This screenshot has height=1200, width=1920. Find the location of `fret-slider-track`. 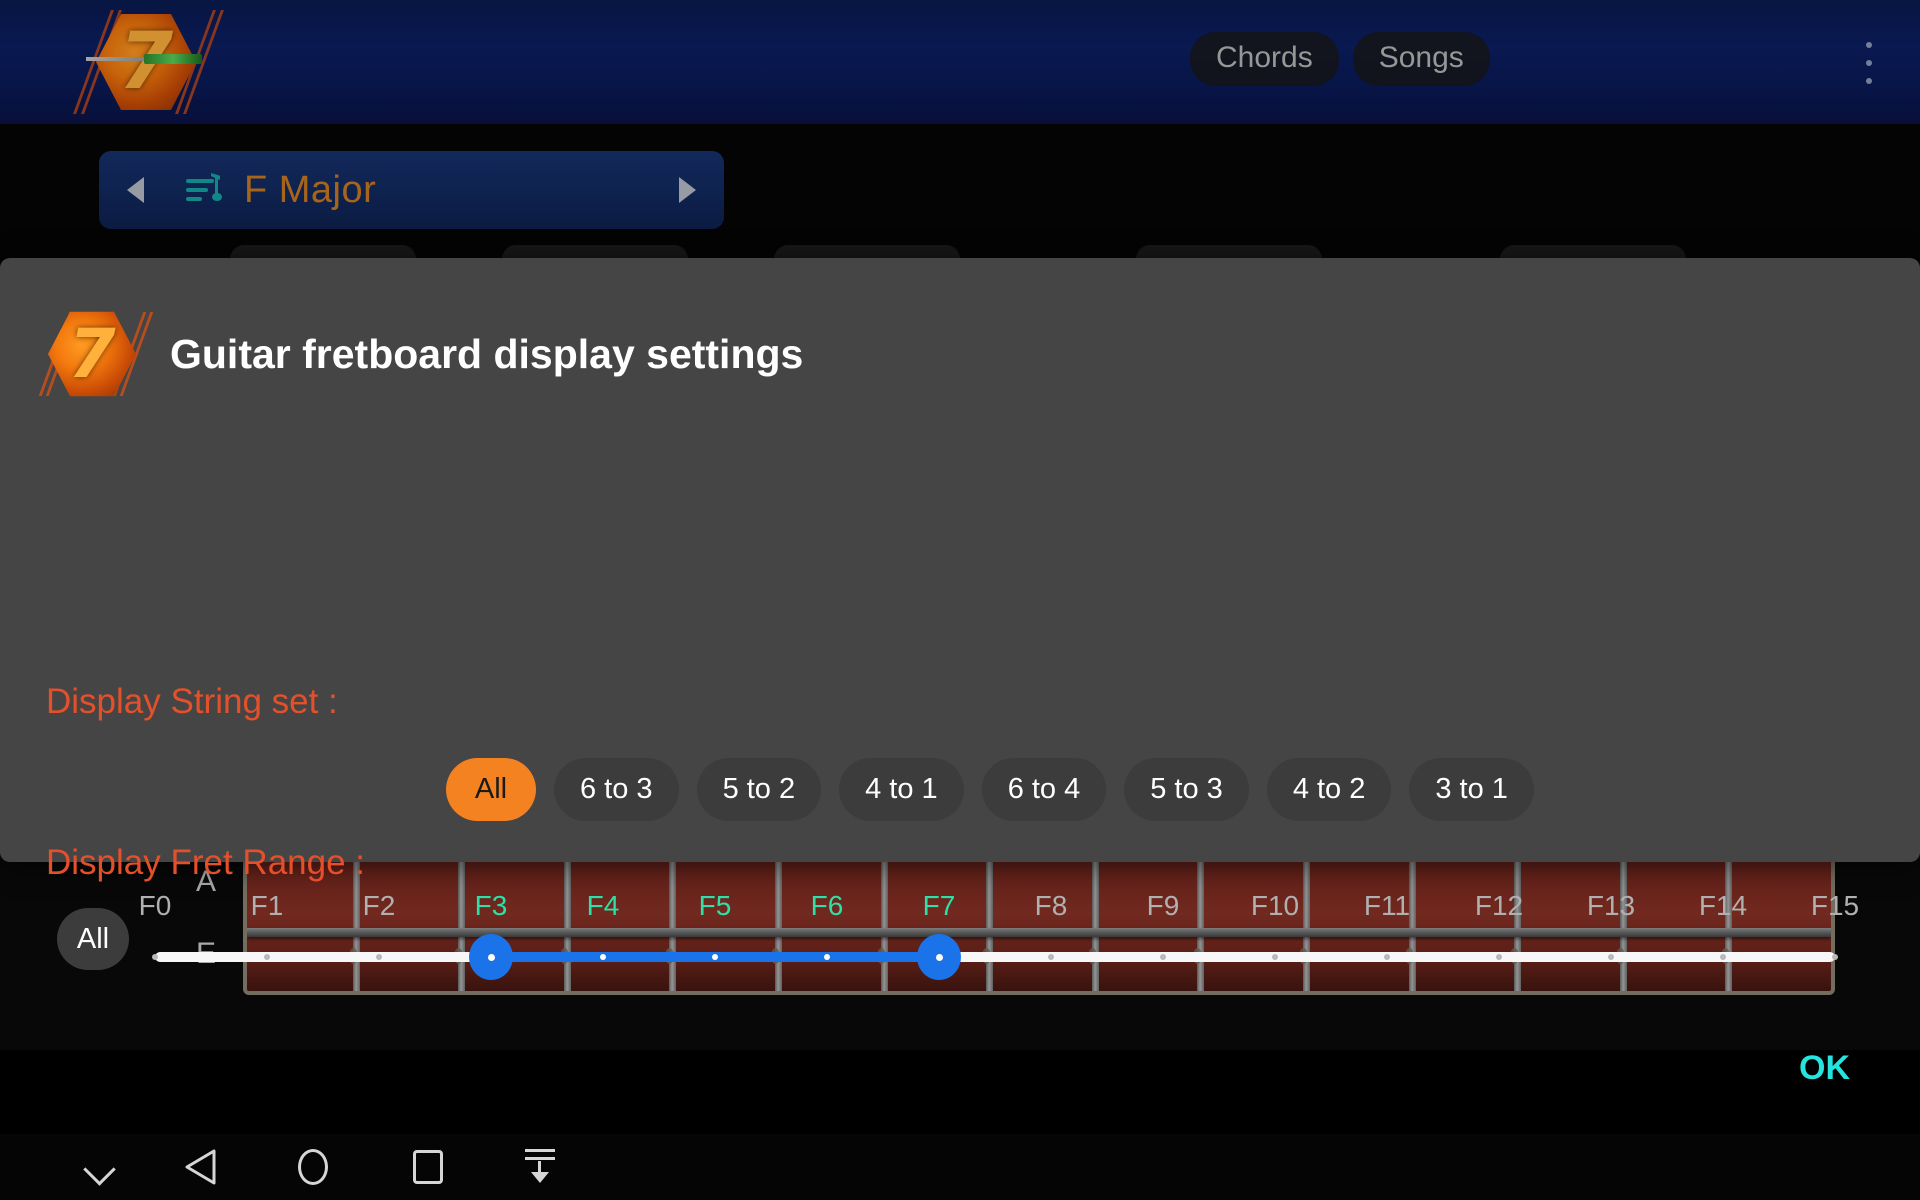

fret-slider-track is located at coordinates (995, 957).